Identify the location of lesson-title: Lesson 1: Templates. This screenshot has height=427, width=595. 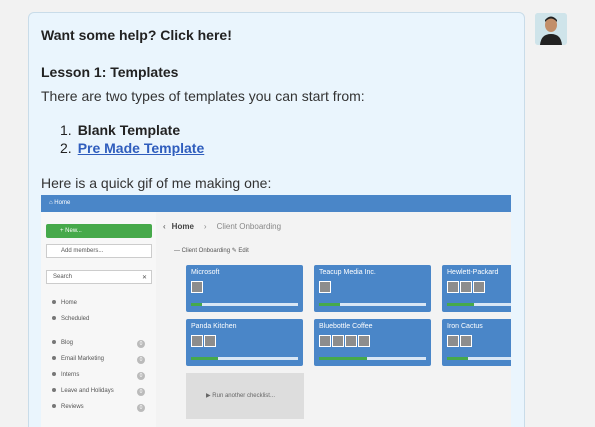
(110, 72).